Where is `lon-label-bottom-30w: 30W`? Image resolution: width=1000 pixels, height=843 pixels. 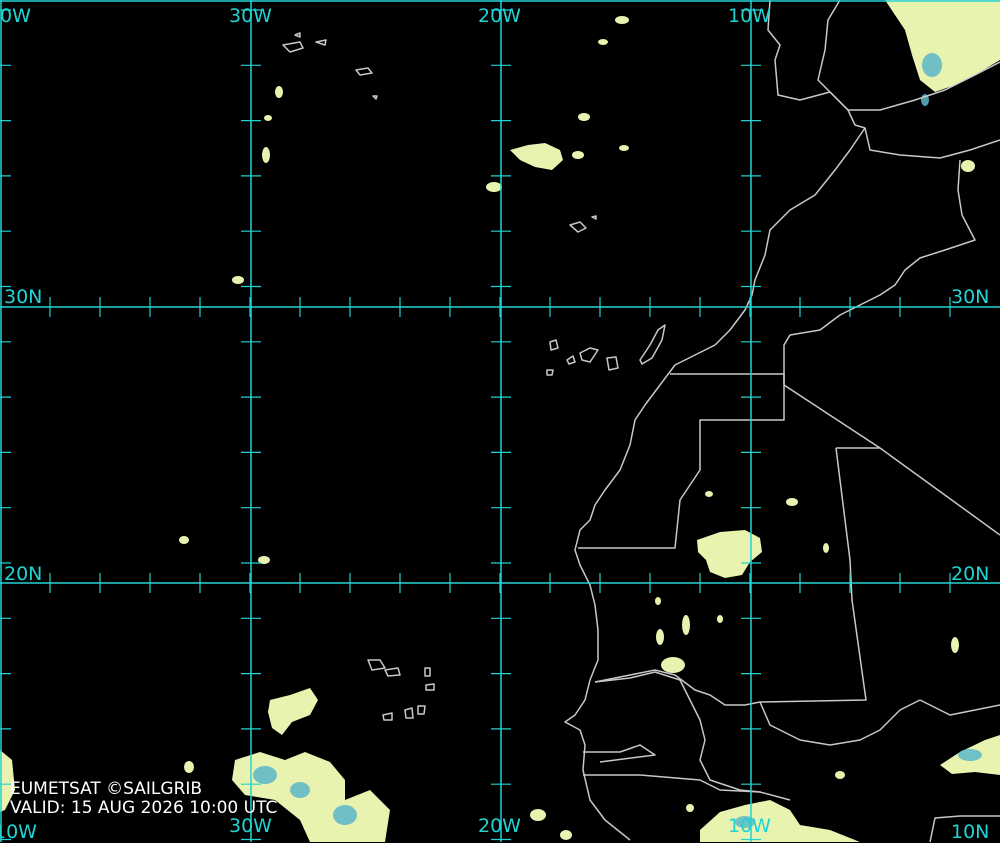 lon-label-bottom-30w: 30W is located at coordinates (250, 826).